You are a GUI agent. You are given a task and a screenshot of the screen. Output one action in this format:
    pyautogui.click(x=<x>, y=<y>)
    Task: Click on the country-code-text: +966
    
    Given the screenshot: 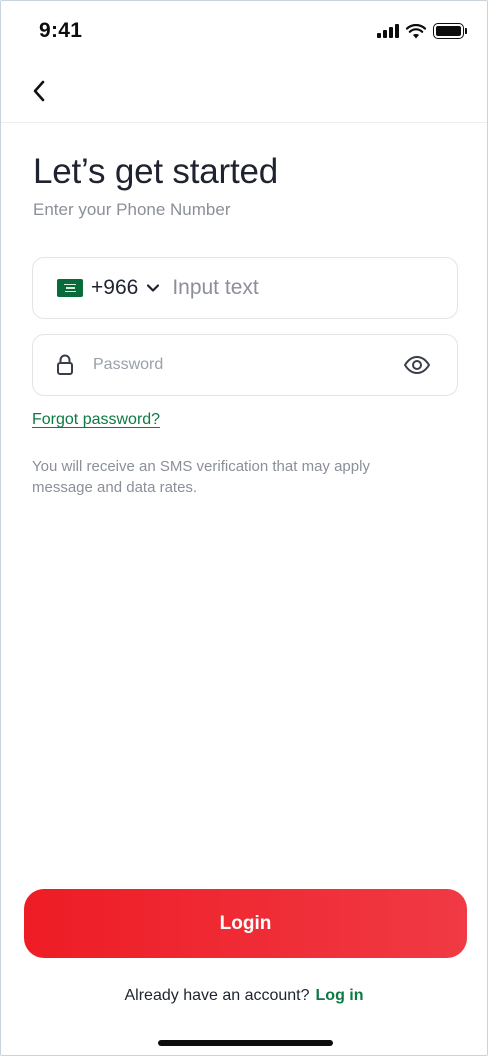 What is the action you would take?
    pyautogui.click(x=115, y=287)
    